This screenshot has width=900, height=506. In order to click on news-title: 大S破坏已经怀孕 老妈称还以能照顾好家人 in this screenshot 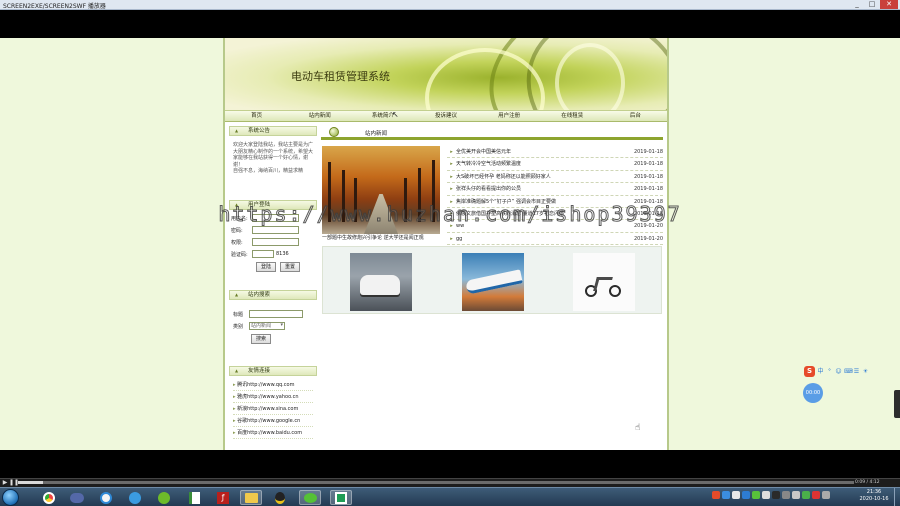, I will do `click(542, 176)`.